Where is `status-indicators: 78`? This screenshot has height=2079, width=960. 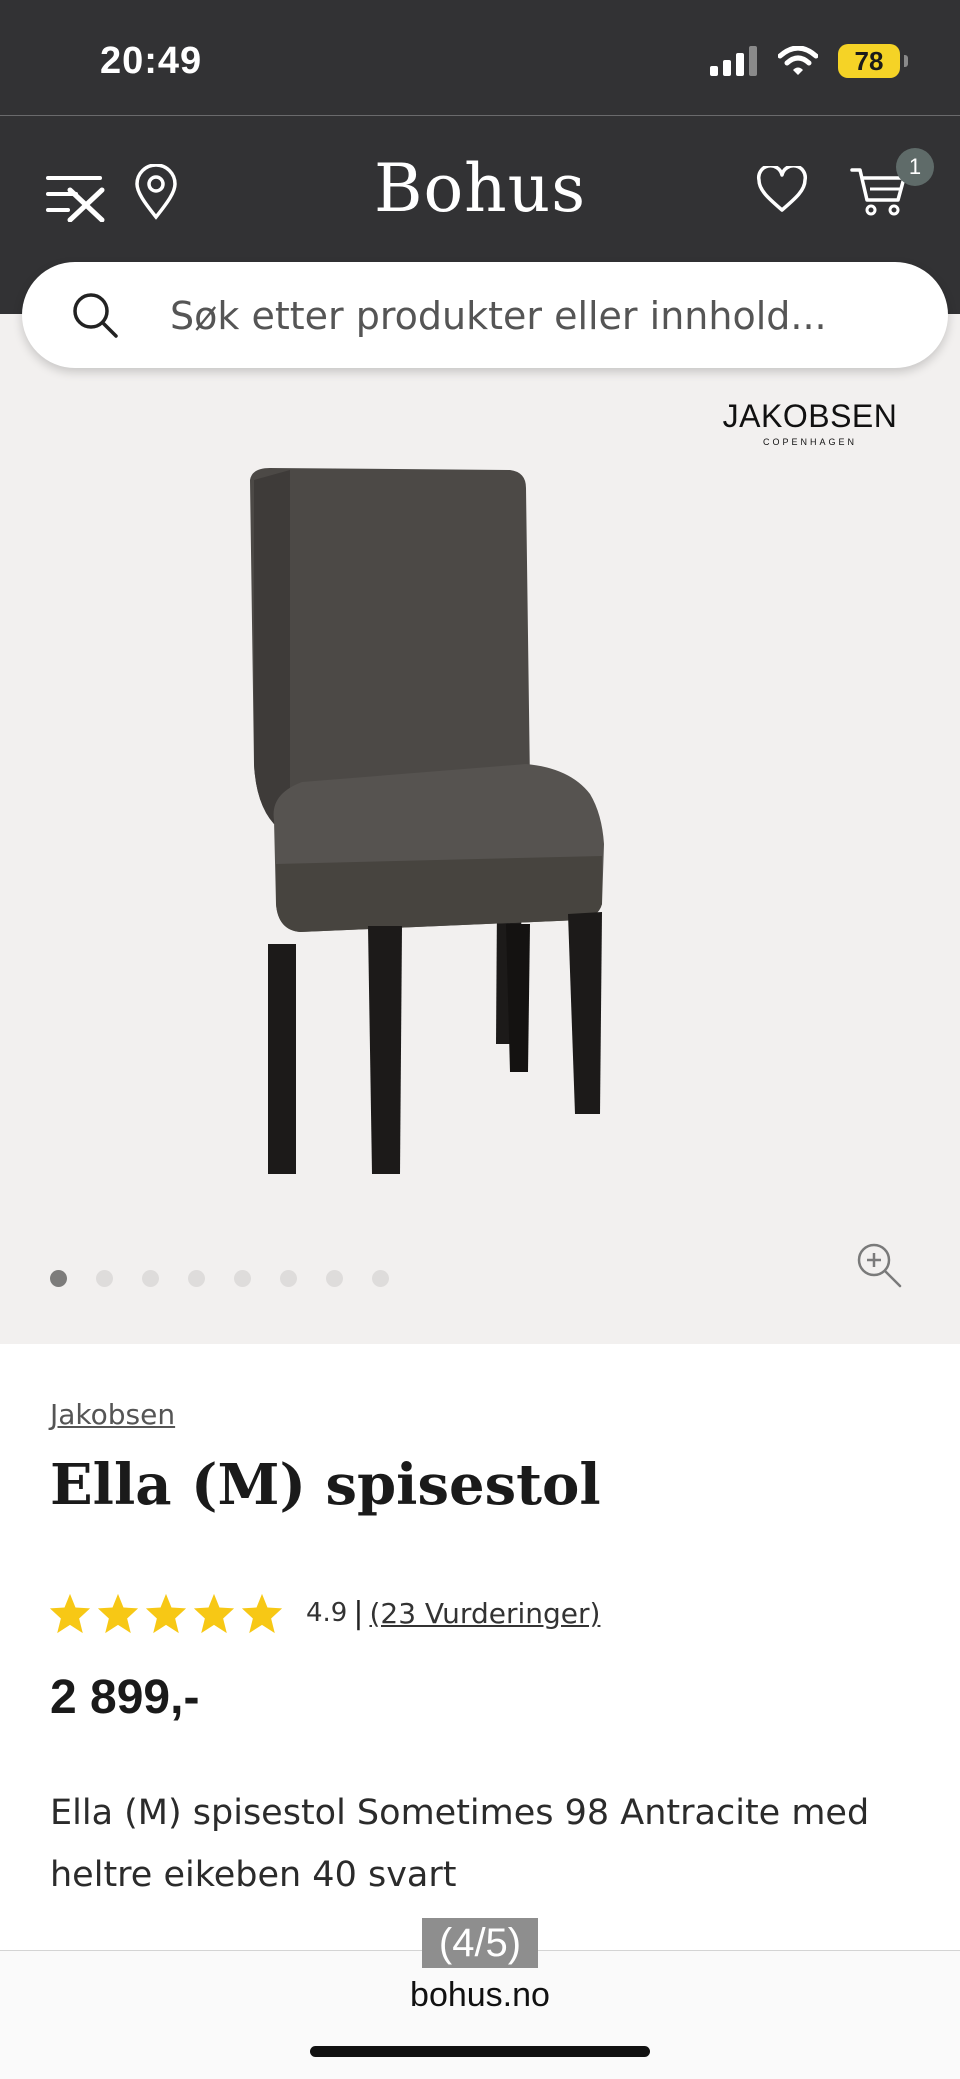 status-indicators: 78 is located at coordinates (809, 61).